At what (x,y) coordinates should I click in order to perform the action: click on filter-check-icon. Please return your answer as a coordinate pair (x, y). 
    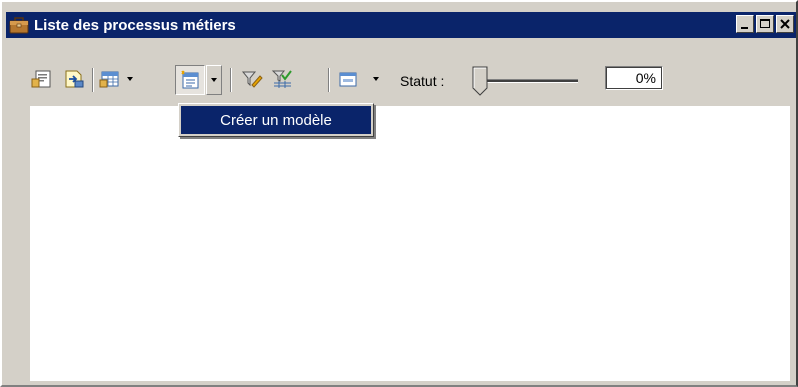
    Looking at the image, I should click on (281, 79).